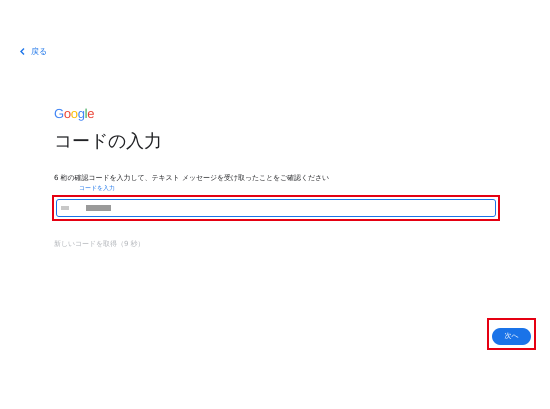 The image size is (550, 409). What do you see at coordinates (75, 113) in the screenshot?
I see `logo: Google` at bounding box center [75, 113].